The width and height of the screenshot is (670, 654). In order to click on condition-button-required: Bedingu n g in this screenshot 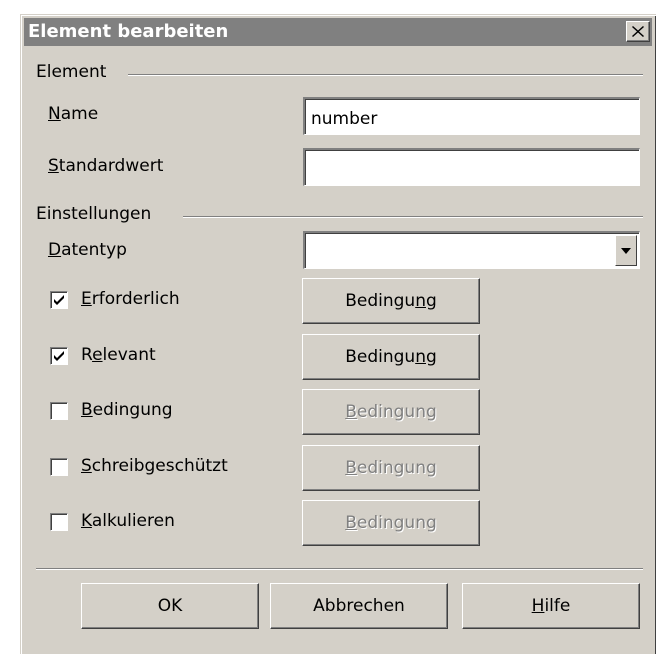, I will do `click(391, 301)`.